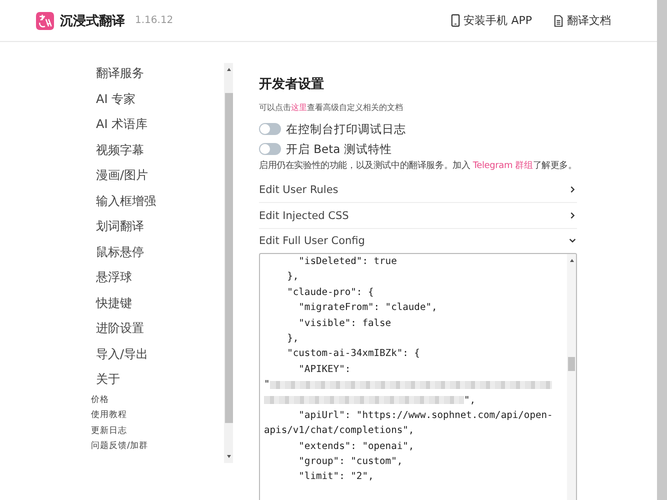  I want to click on link: Telegram 群组, so click(502, 166).